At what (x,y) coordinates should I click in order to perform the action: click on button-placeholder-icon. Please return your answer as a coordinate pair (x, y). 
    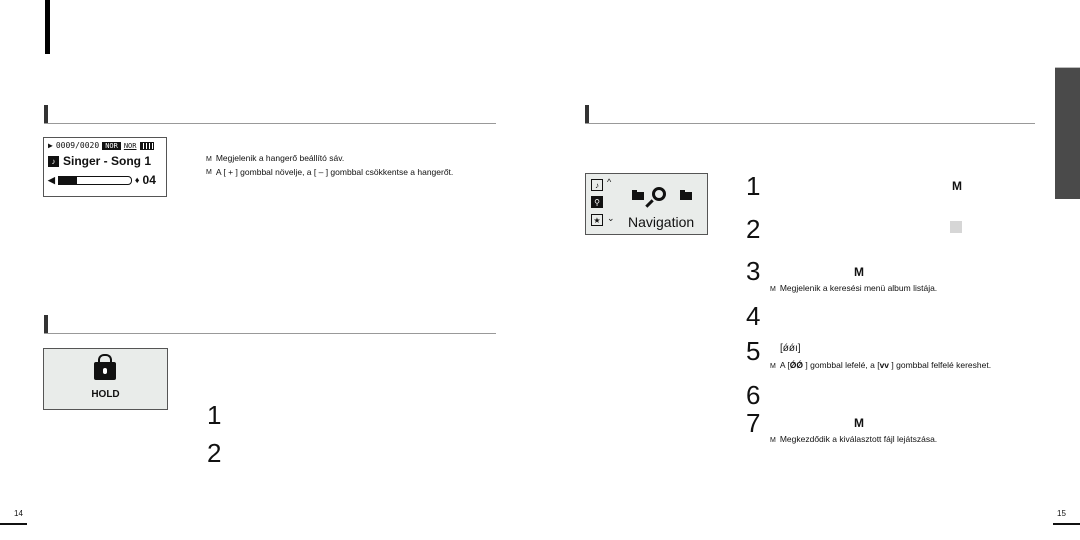
    Looking at the image, I should click on (956, 227).